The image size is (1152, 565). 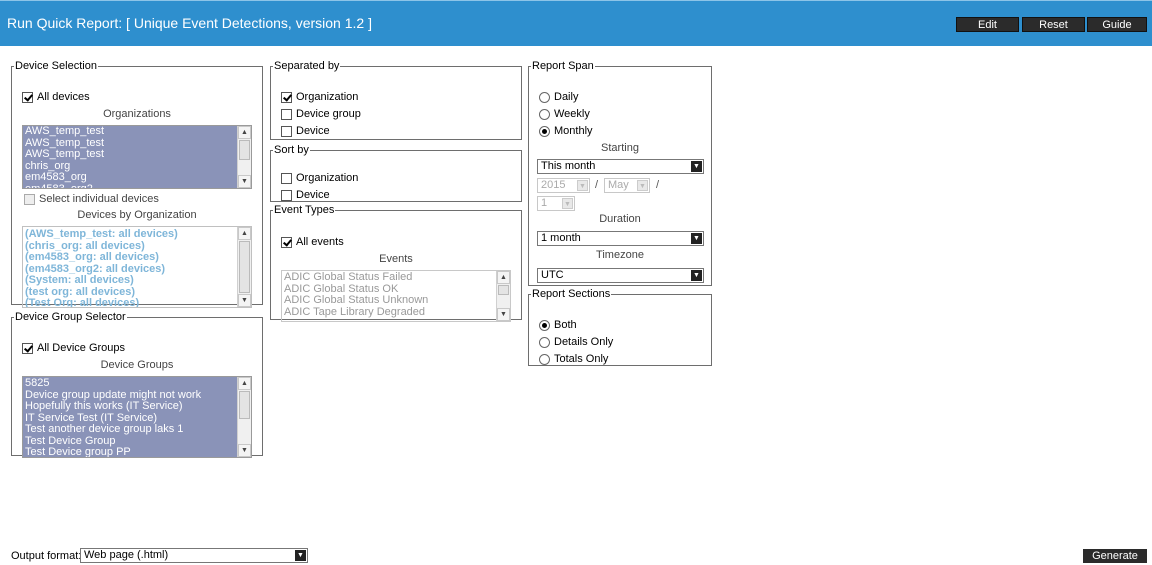 I want to click on organizations-scrollbar: ▲ ▼, so click(x=244, y=157).